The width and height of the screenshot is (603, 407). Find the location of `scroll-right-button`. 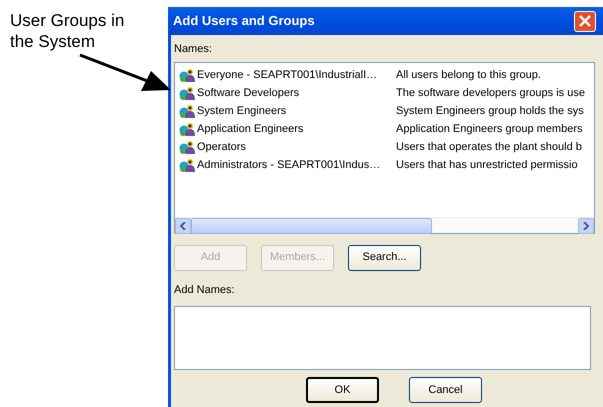

scroll-right-button is located at coordinates (586, 226).